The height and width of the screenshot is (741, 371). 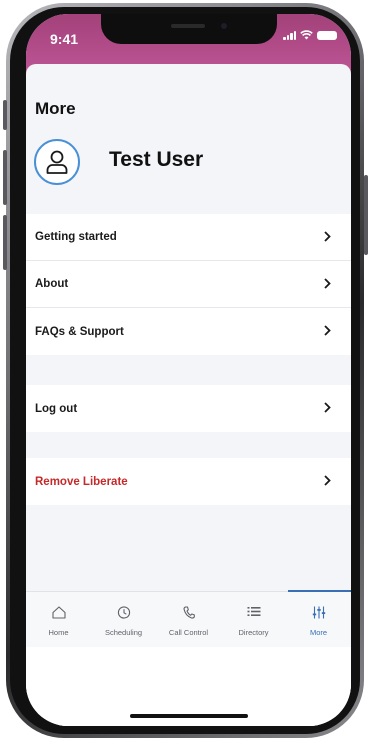 What do you see at coordinates (188, 237) in the screenshot?
I see `menu-item-getting-started: Getting started` at bounding box center [188, 237].